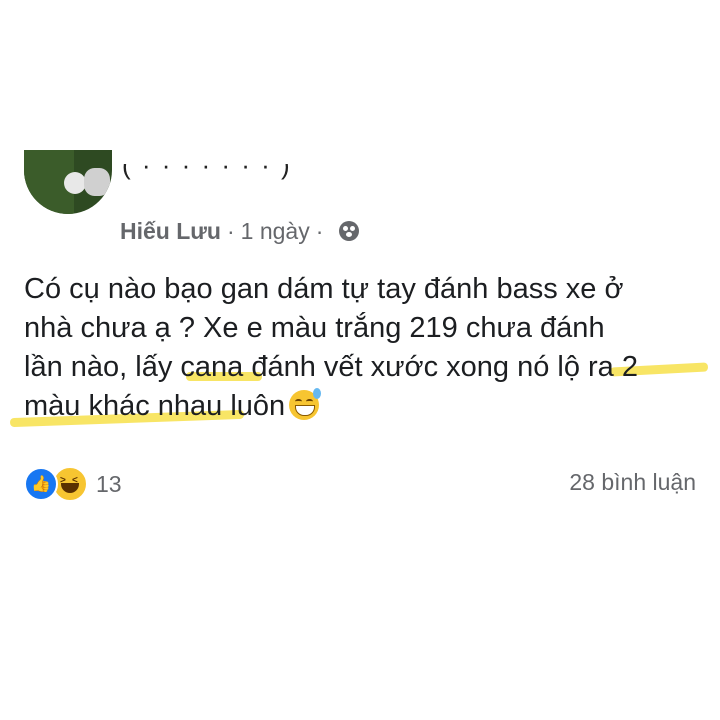 The image size is (720, 720). I want to click on like-icon: 👍, so click(41, 484).